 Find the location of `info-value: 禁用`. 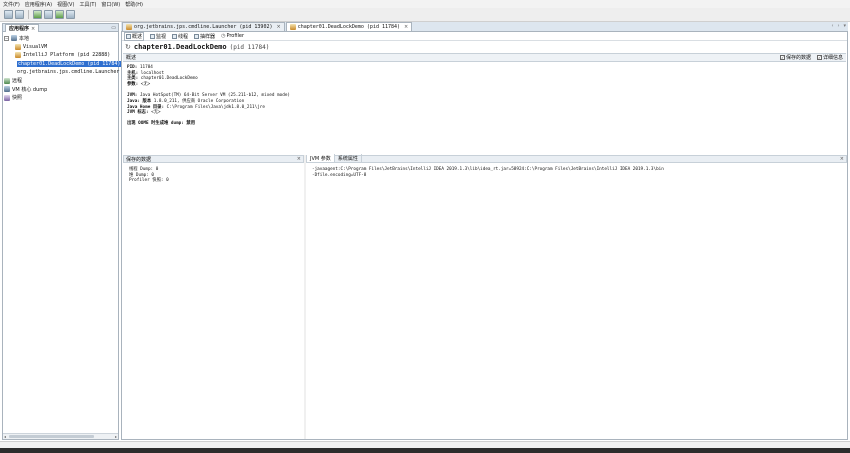

info-value: 禁用 is located at coordinates (191, 123).